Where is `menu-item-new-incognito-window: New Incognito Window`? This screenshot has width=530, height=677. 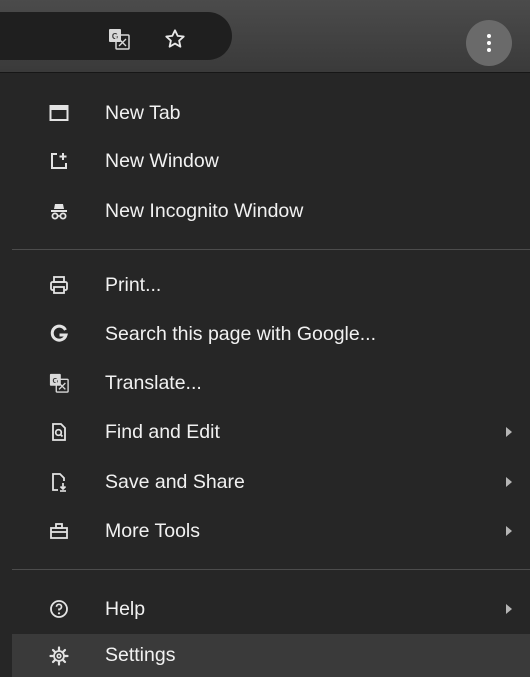 menu-item-new-incognito-window: New Incognito Window is located at coordinates (271, 211).